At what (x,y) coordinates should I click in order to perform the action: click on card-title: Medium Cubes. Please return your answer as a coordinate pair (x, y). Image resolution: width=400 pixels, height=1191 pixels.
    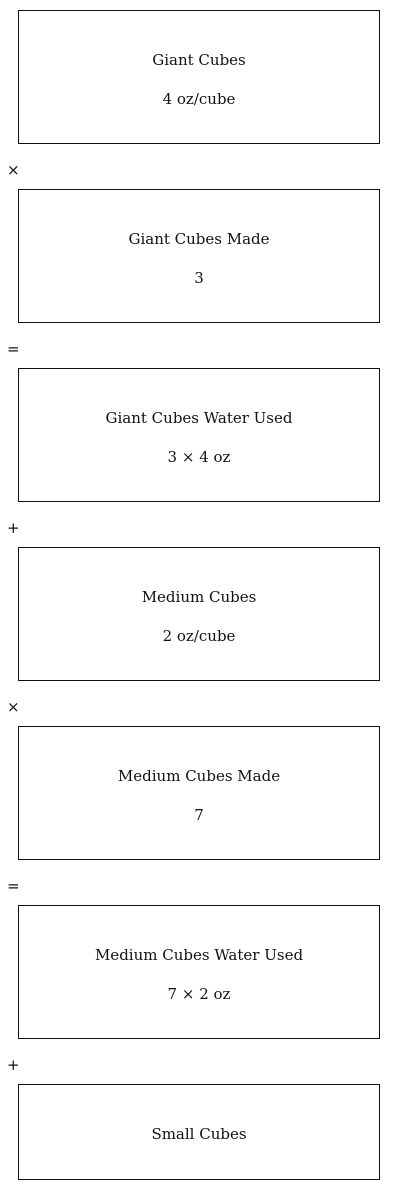
    Looking at the image, I should click on (199, 597).